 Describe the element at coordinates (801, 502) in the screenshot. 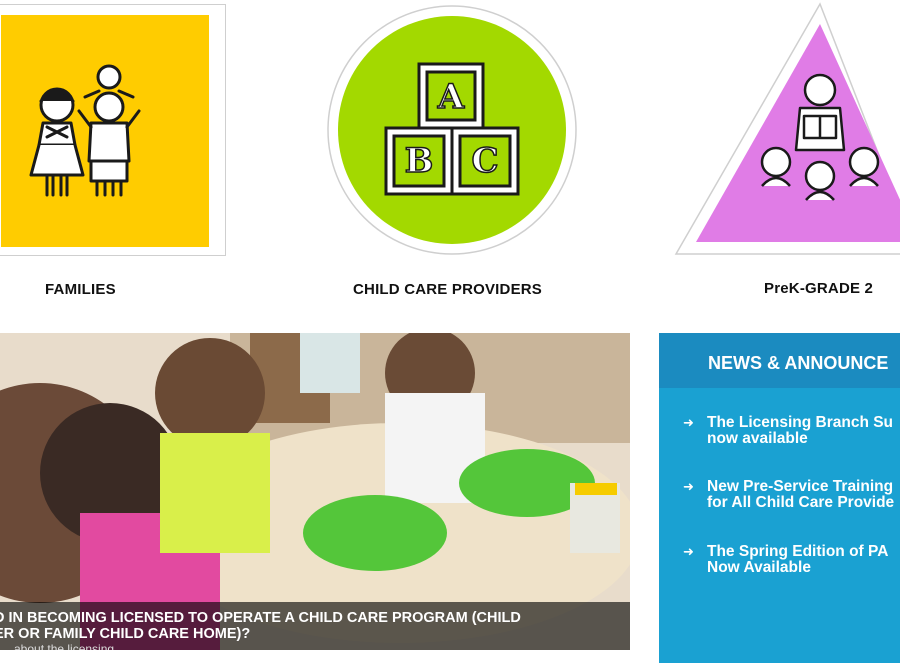

I see `news-item-line2: for All Child Care Provide` at that location.